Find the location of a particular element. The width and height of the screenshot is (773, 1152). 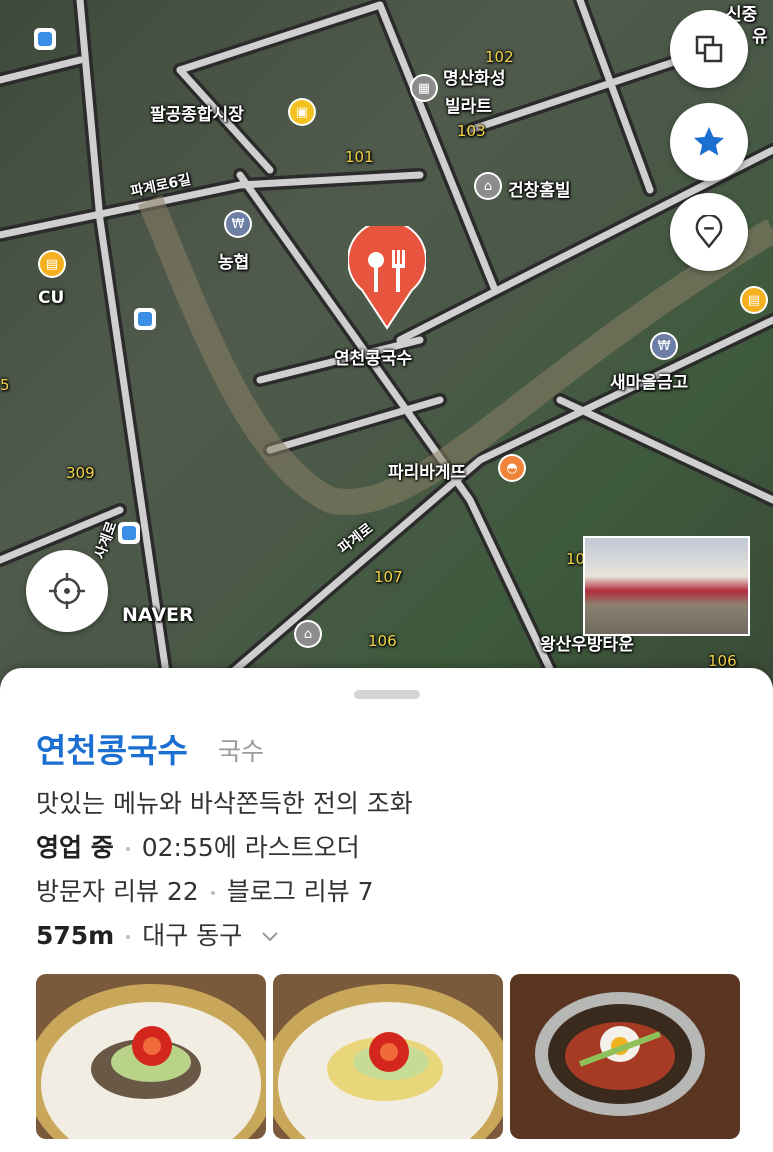

distance: 575m is located at coordinates (75, 935).